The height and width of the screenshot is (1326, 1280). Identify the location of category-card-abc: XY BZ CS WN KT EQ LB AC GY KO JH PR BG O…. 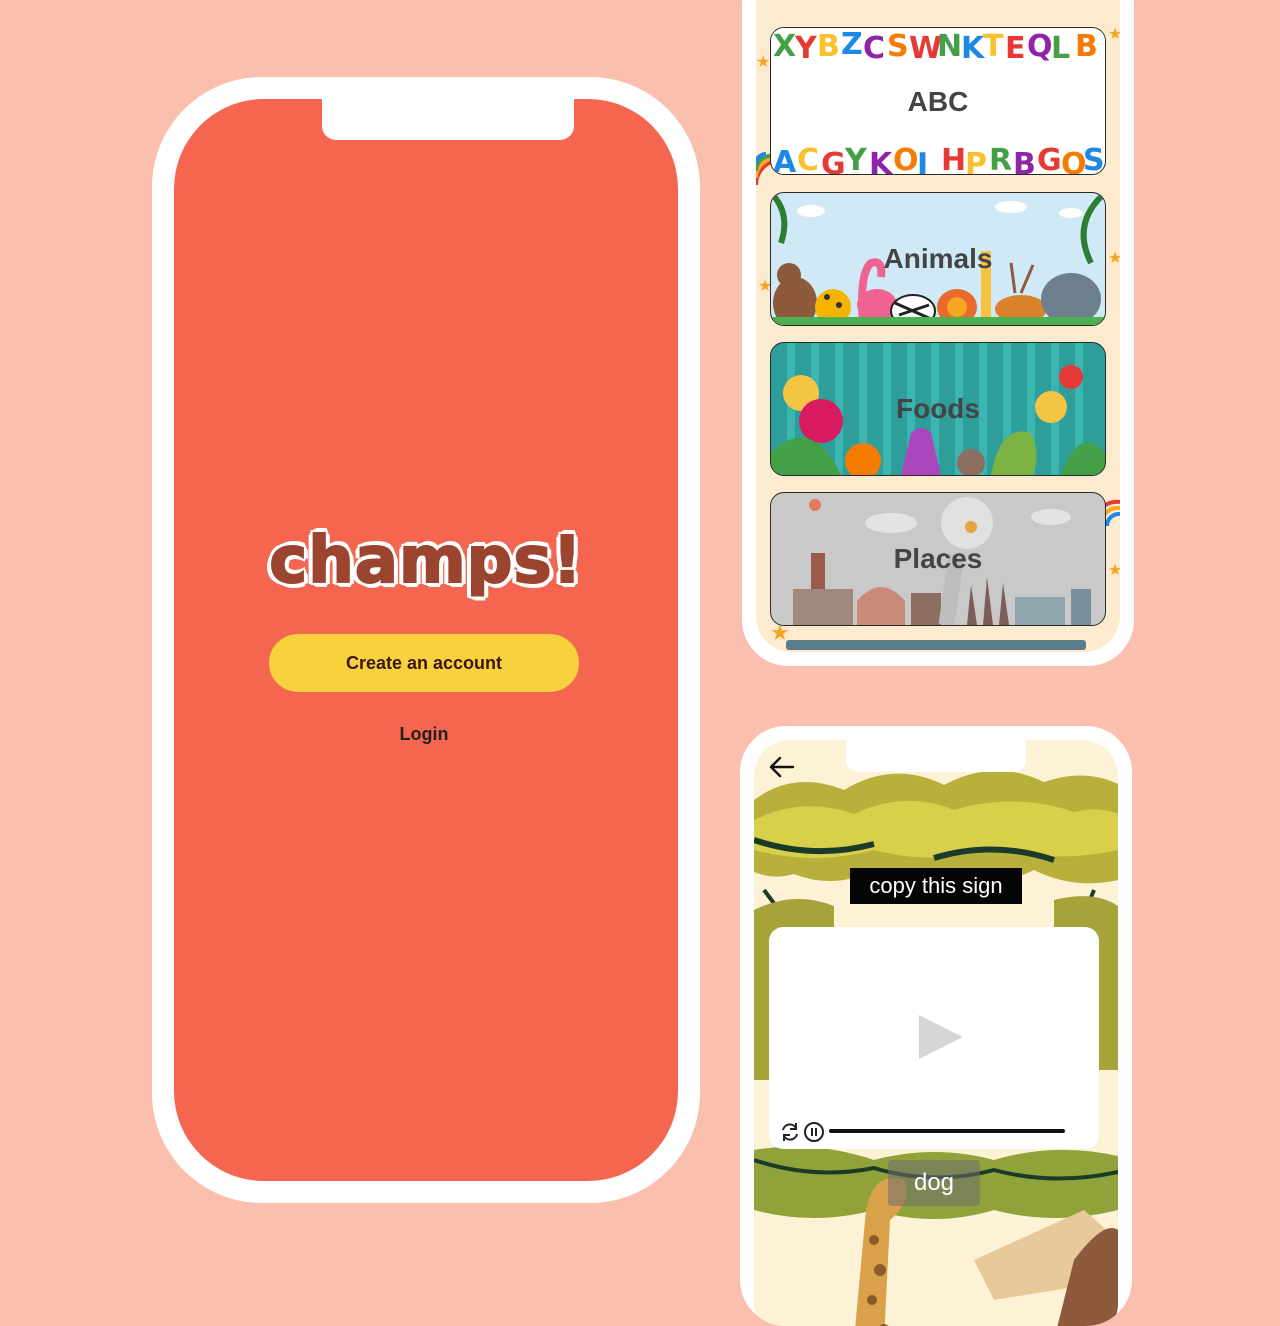
(938, 101).